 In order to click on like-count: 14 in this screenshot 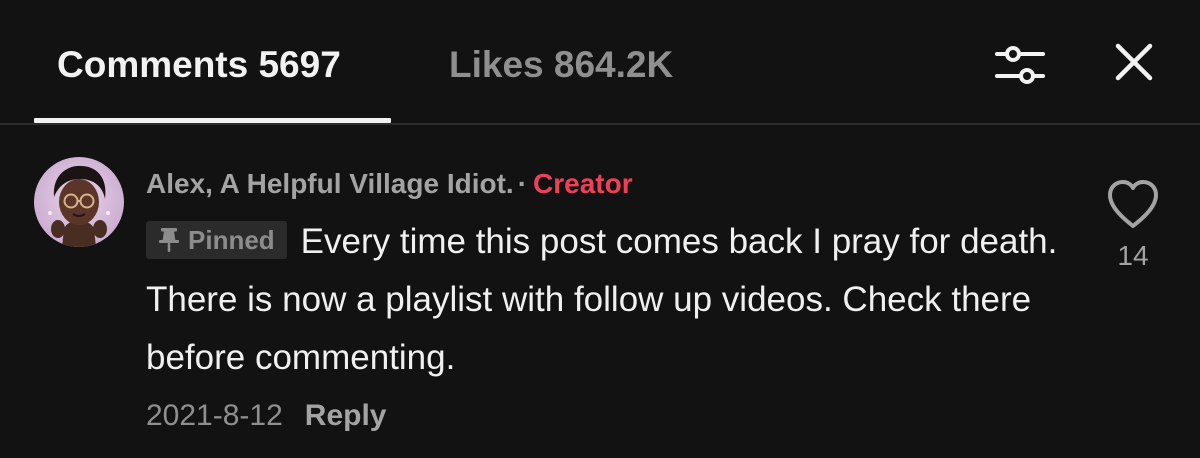, I will do `click(1133, 255)`.